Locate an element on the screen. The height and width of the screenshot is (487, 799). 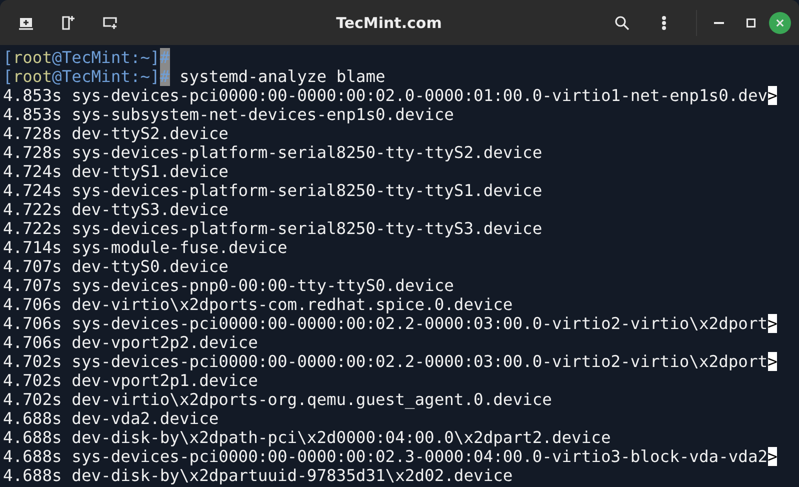
output-line: 4.707s sys-devices-pnp0-00:00-tty-ttyS0.device is located at coordinates (228, 285).